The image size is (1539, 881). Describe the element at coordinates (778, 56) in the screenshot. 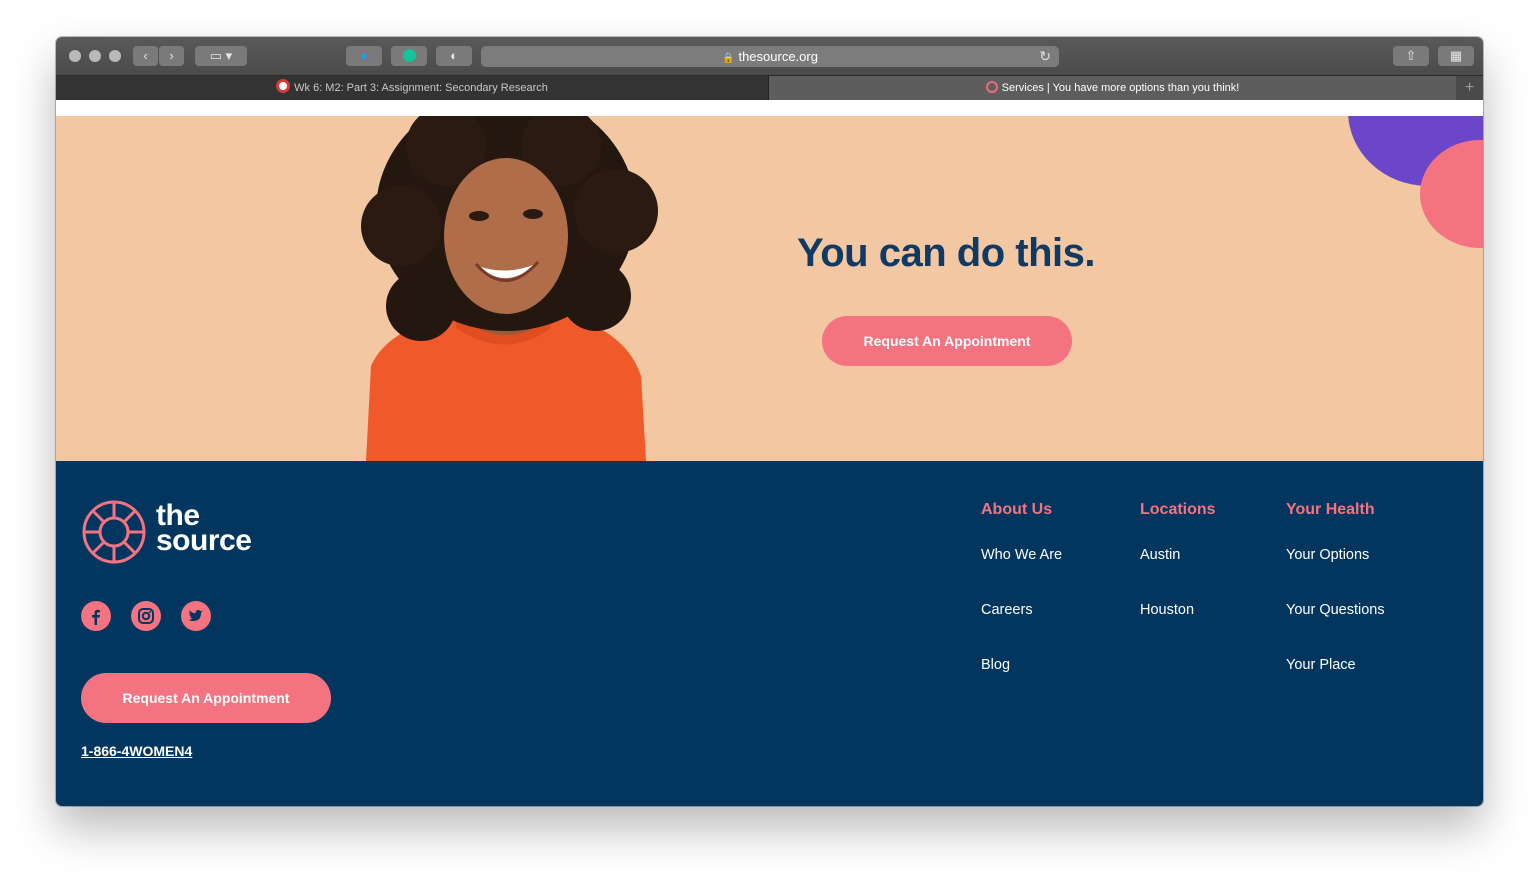

I see `url-text: thesource.org` at that location.